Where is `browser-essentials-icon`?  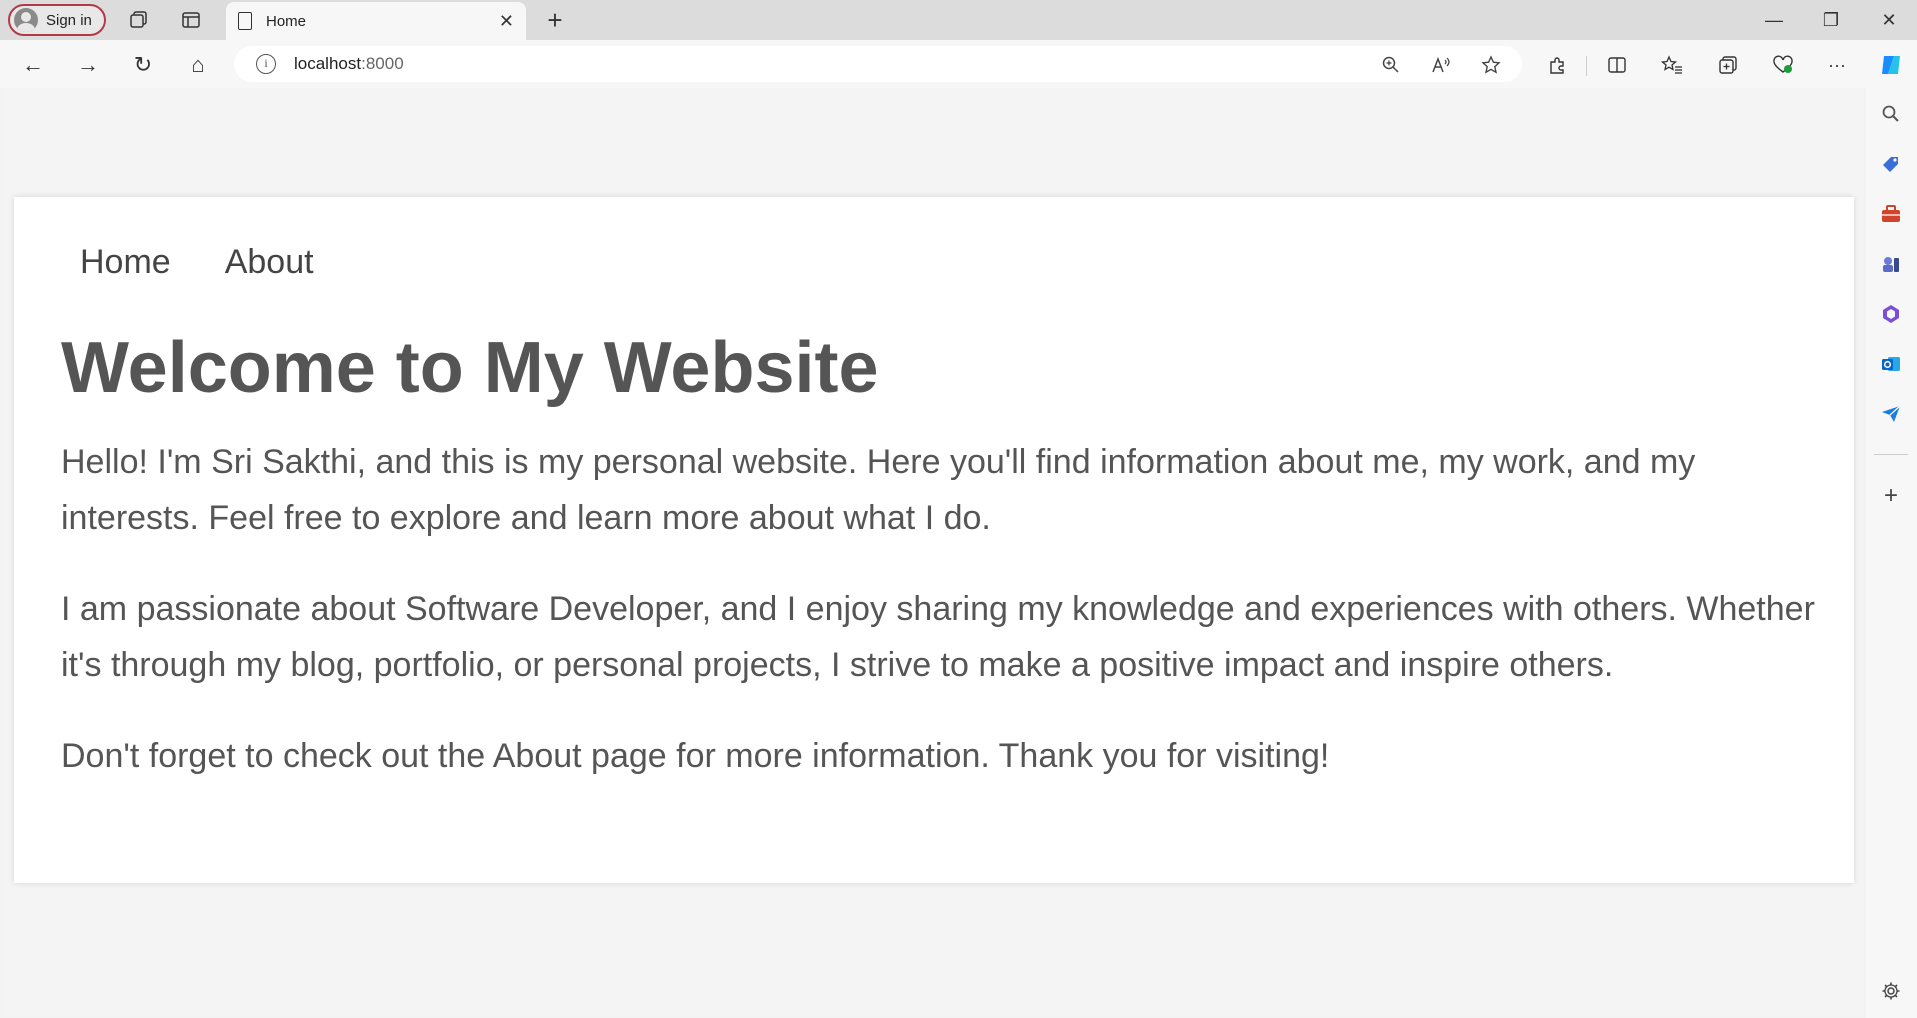 browser-essentials-icon is located at coordinates (1783, 65).